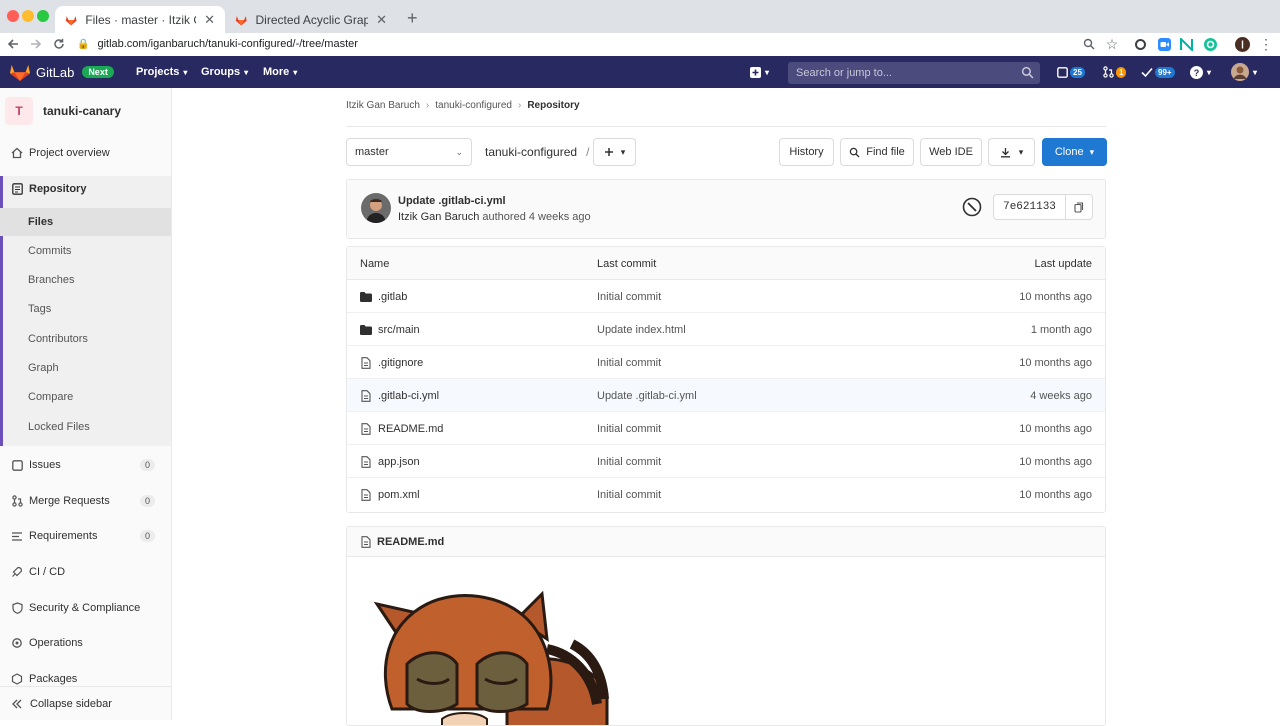  I want to click on sidebar-item-operations: Operations, so click(85, 643).